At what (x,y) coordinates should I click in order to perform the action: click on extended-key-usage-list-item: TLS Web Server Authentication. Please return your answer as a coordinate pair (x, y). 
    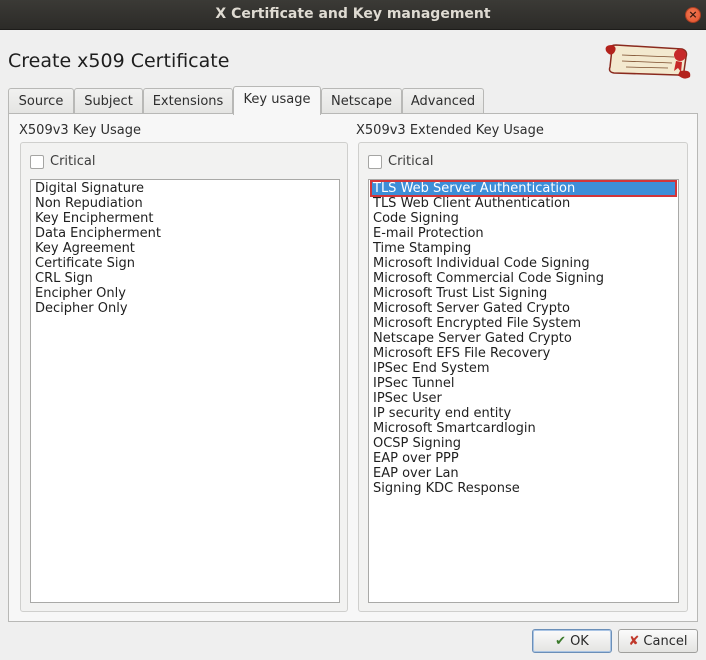
    Looking at the image, I should click on (523, 188).